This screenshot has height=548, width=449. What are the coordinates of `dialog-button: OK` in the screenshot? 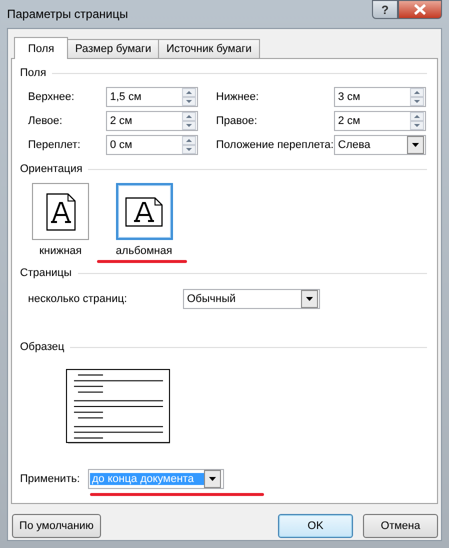 It's located at (315, 526).